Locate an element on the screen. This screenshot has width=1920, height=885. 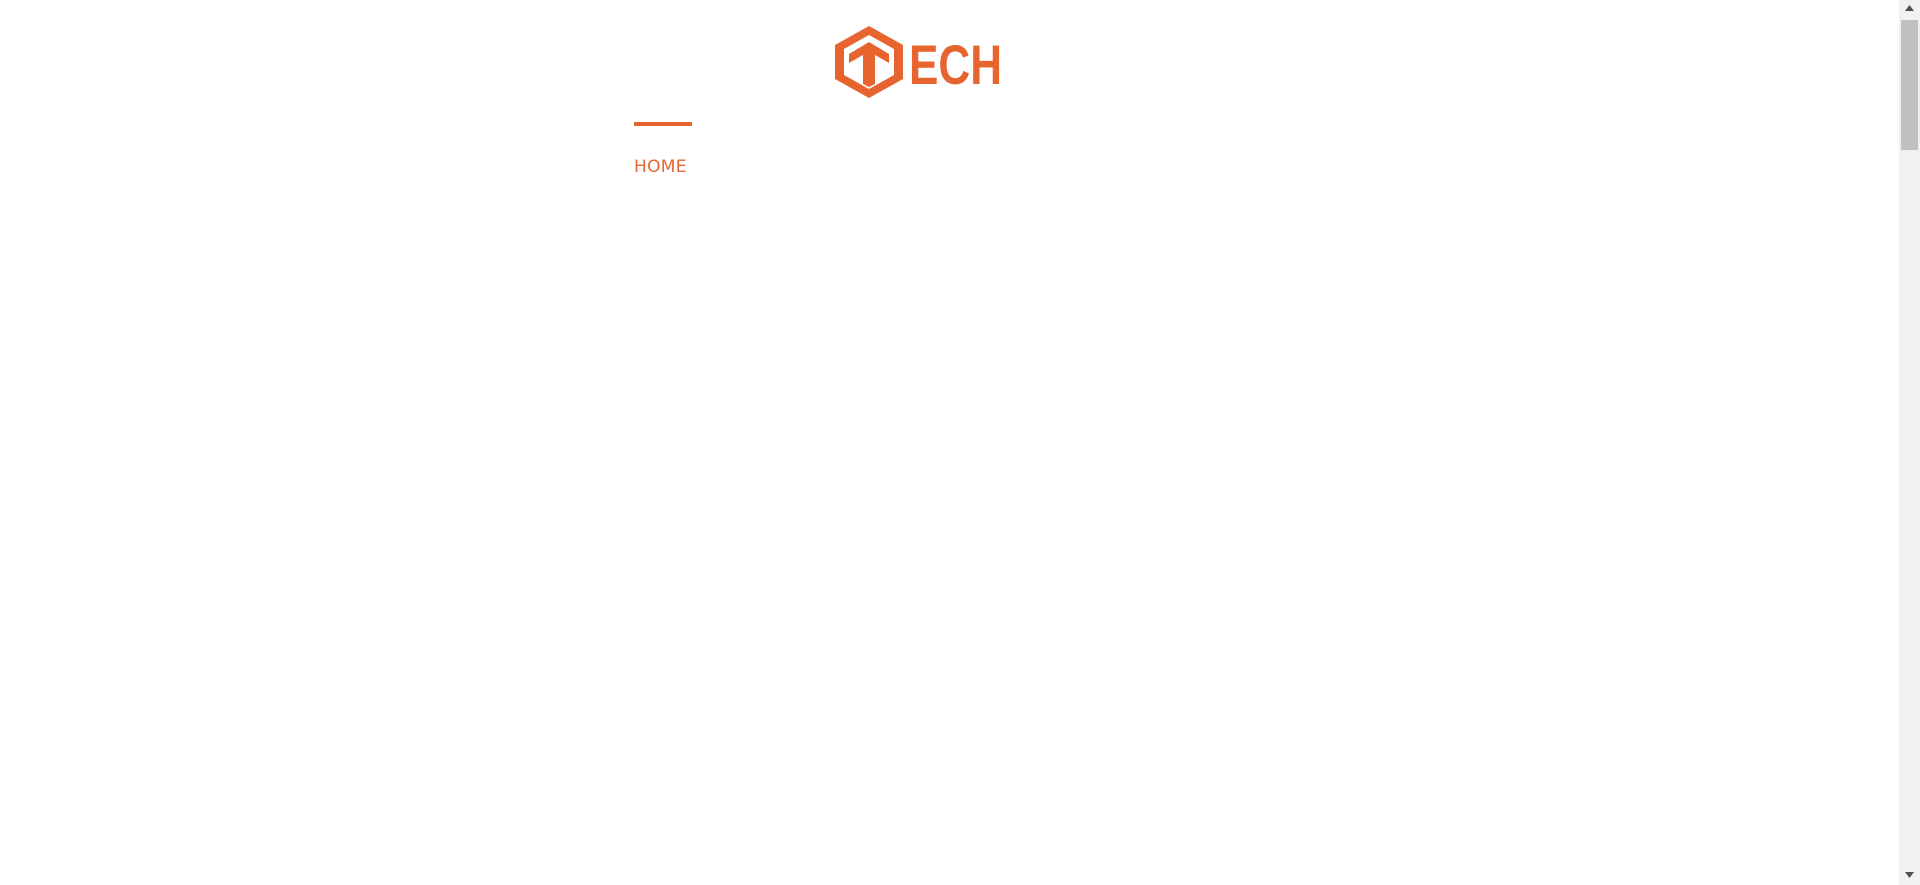
active-indicator is located at coordinates (663, 124).